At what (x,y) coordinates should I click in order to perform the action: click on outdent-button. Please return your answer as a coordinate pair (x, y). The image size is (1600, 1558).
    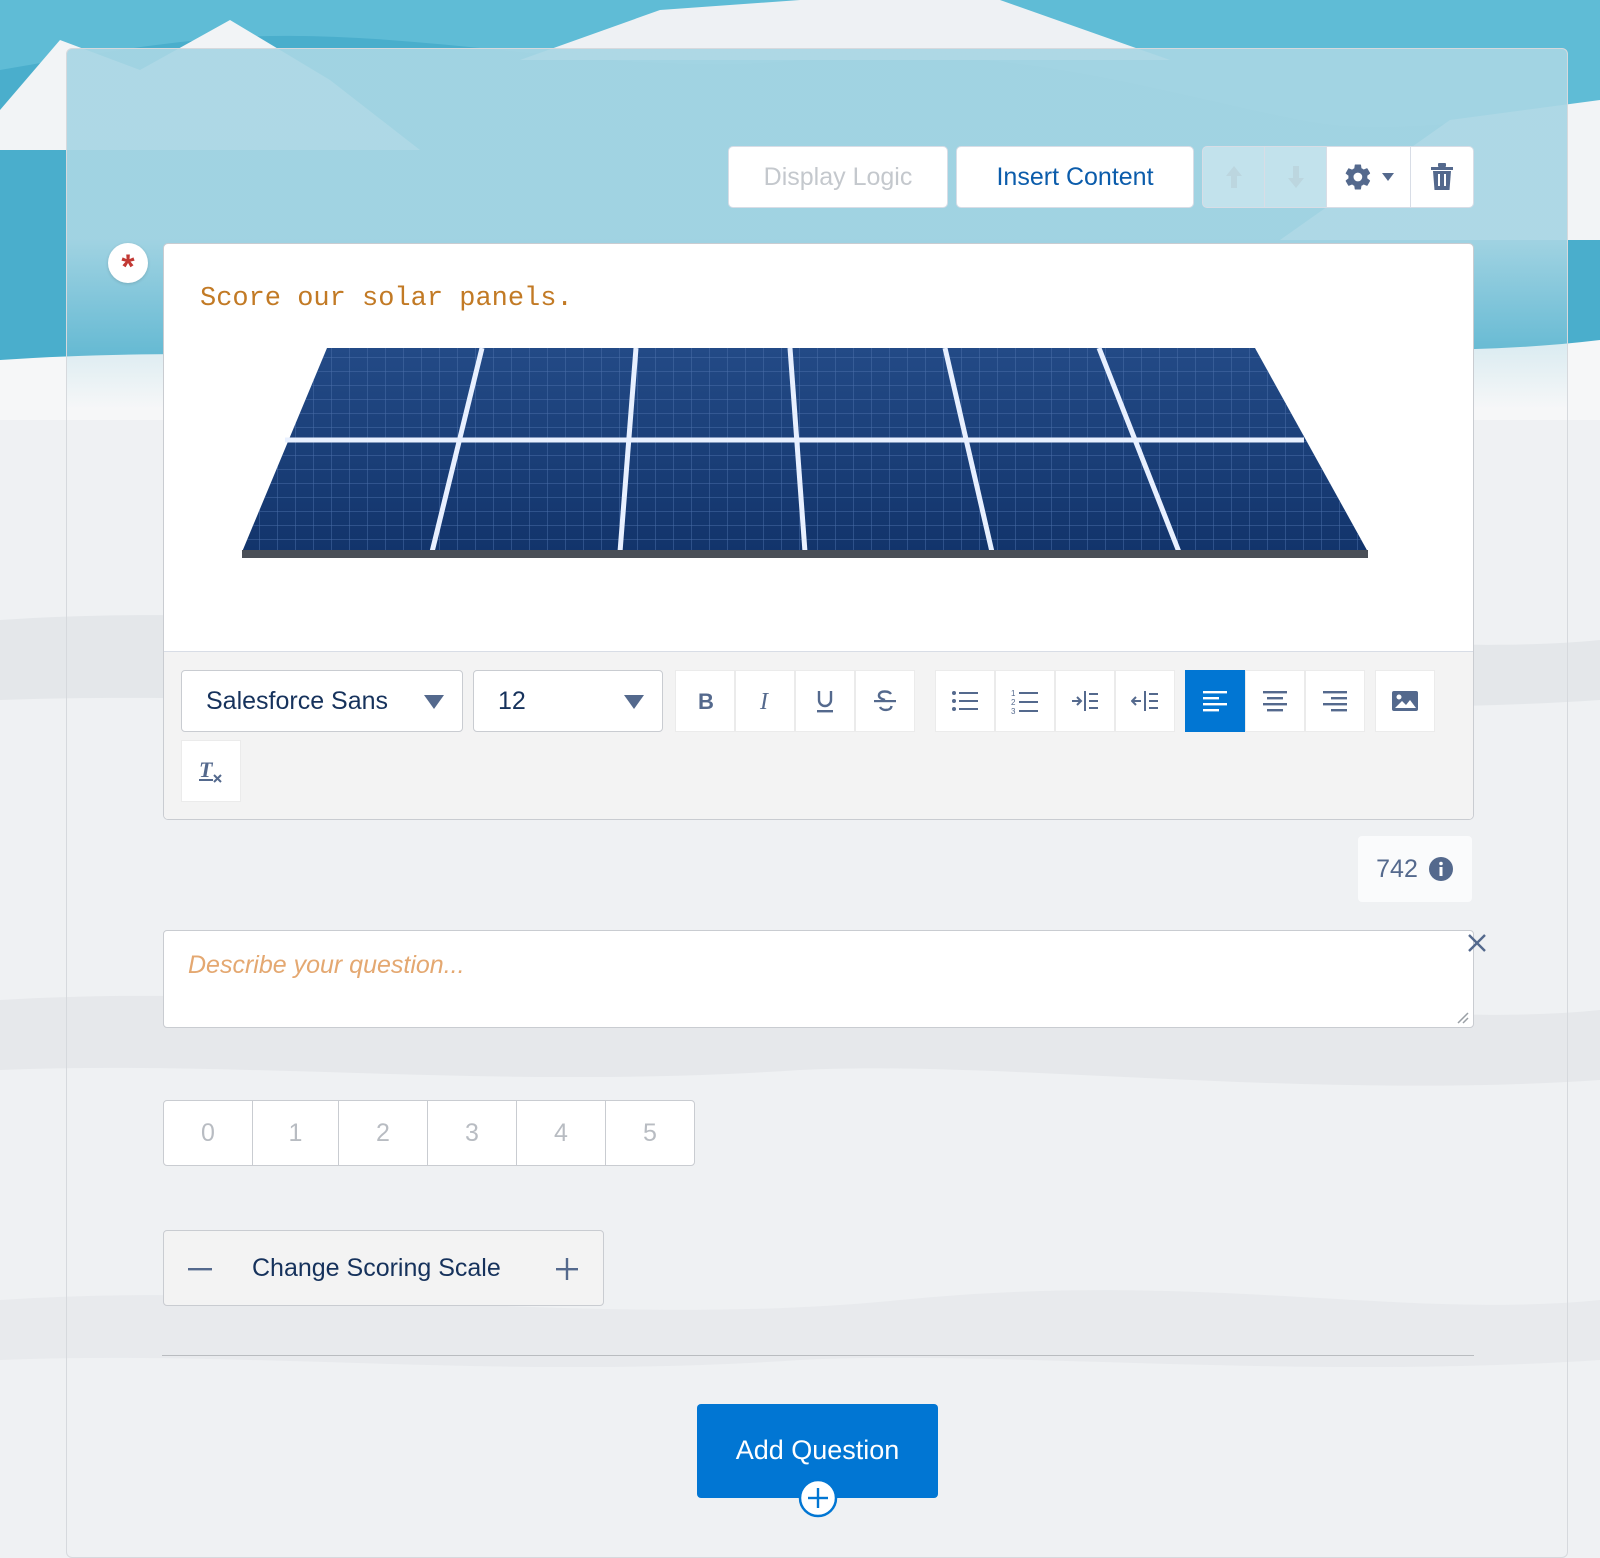
    Looking at the image, I should click on (1145, 701).